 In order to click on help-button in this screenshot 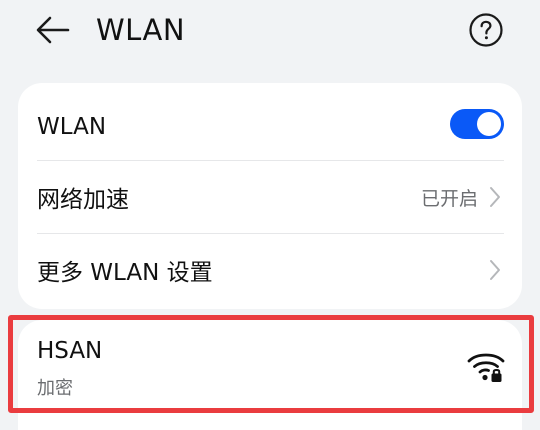, I will do `click(486, 30)`.